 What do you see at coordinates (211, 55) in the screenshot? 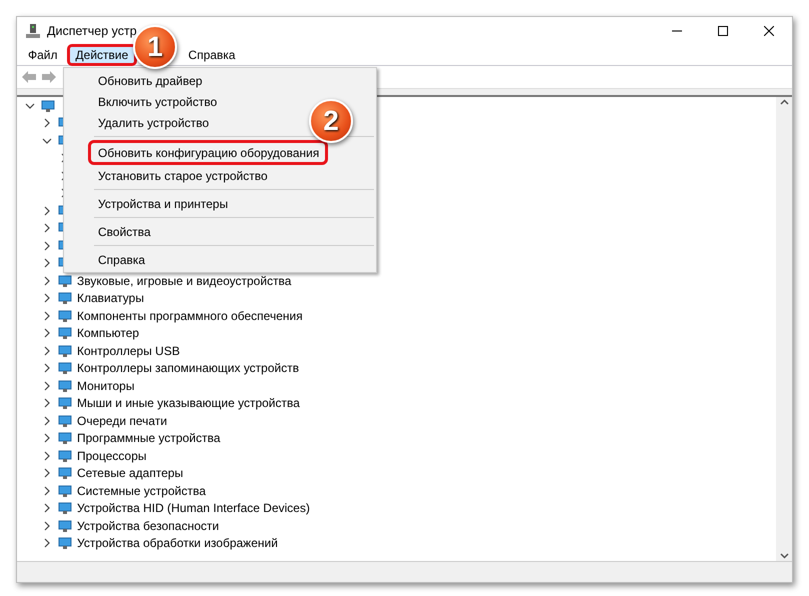
I see `menu-item: Справка` at bounding box center [211, 55].